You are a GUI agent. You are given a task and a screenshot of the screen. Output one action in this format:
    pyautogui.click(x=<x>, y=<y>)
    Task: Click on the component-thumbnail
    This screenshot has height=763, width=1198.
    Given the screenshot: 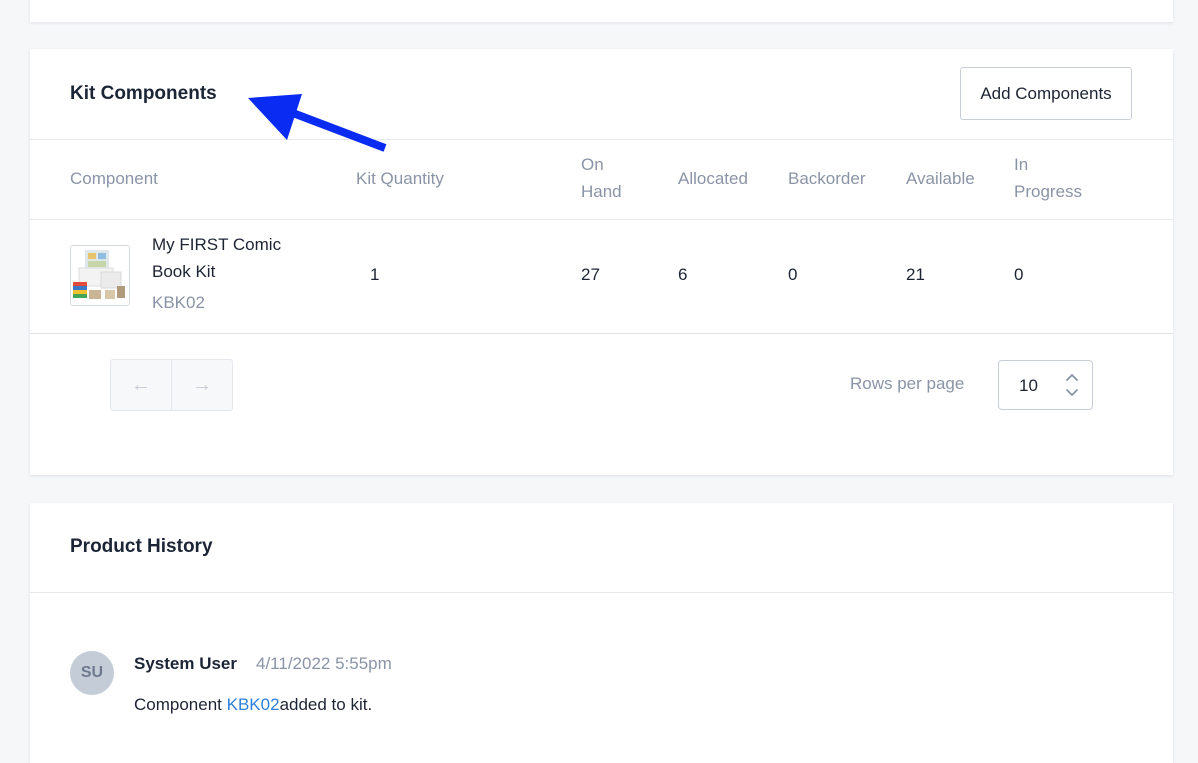 What is the action you would take?
    pyautogui.click(x=100, y=275)
    